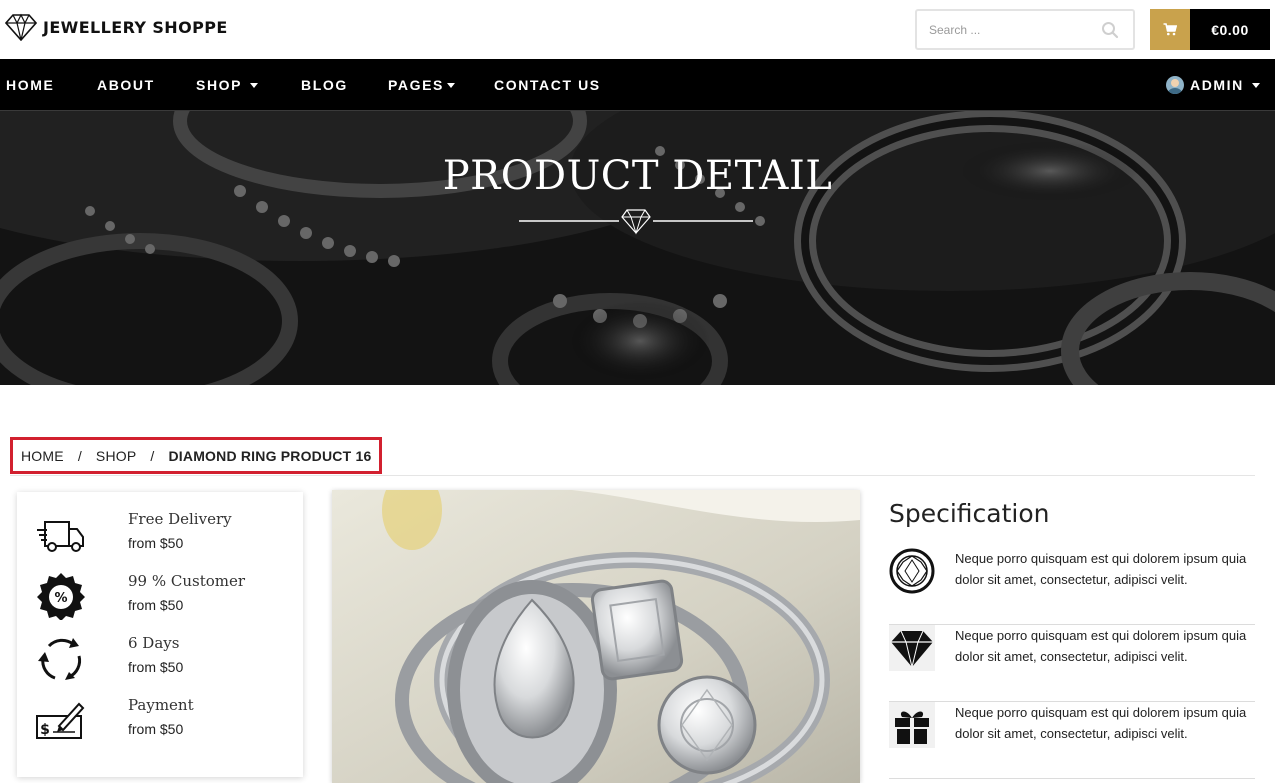  I want to click on nav-contact: CONTACT US, so click(547, 85).